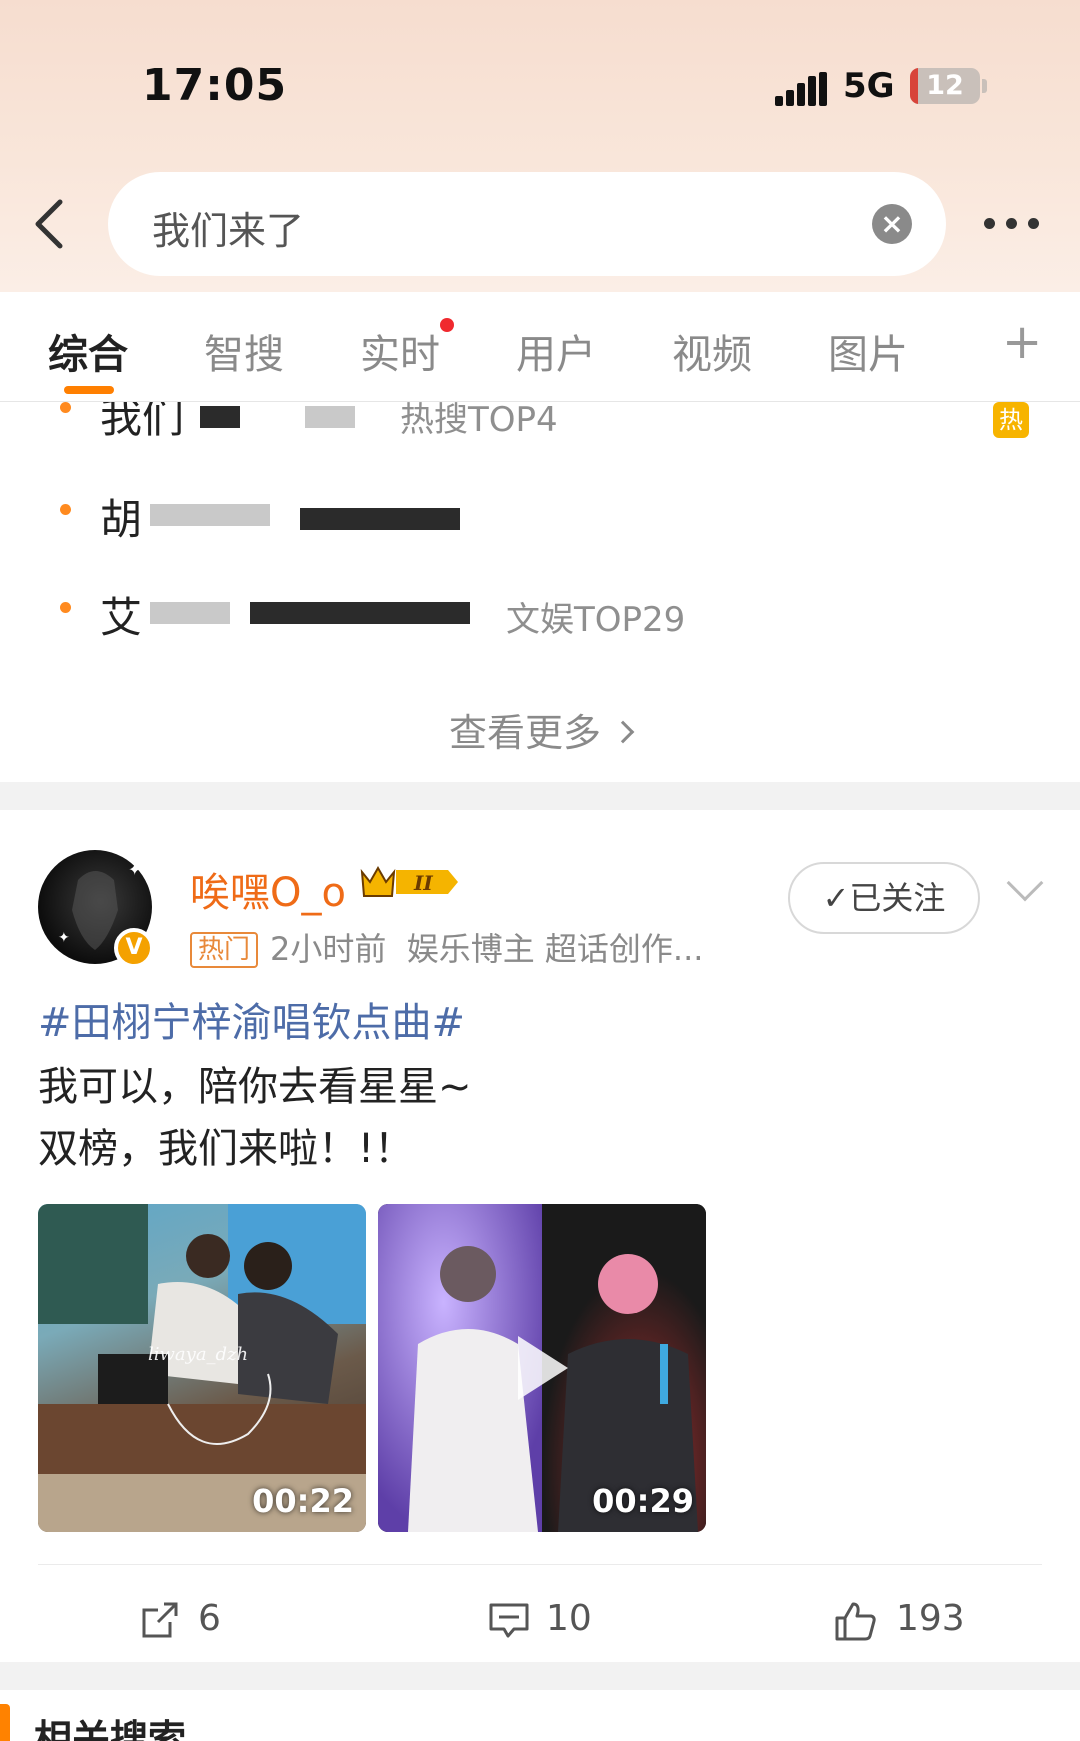 The width and height of the screenshot is (1080, 1741). What do you see at coordinates (712, 351) in the screenshot?
I see `tab-video: 视频` at bounding box center [712, 351].